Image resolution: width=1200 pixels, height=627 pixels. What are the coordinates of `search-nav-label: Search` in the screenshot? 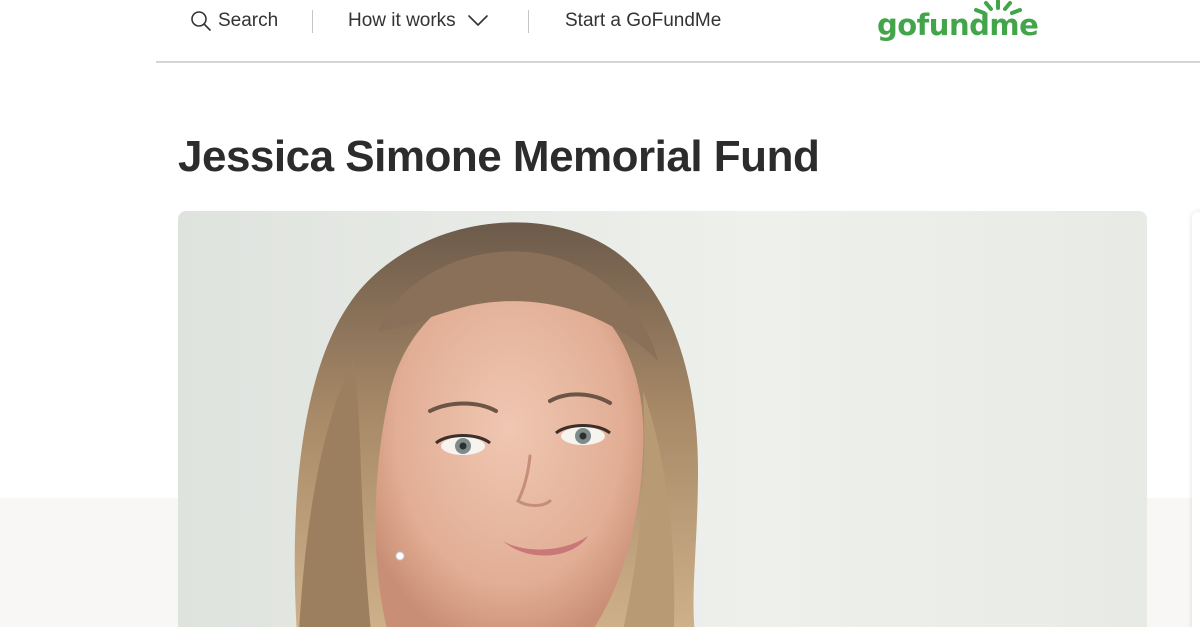 It's located at (248, 20).